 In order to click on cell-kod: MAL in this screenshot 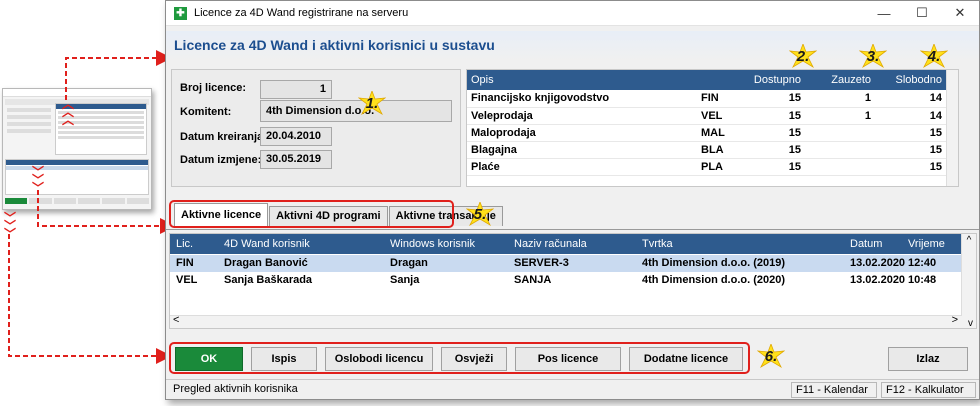, I will do `click(716, 133)`.